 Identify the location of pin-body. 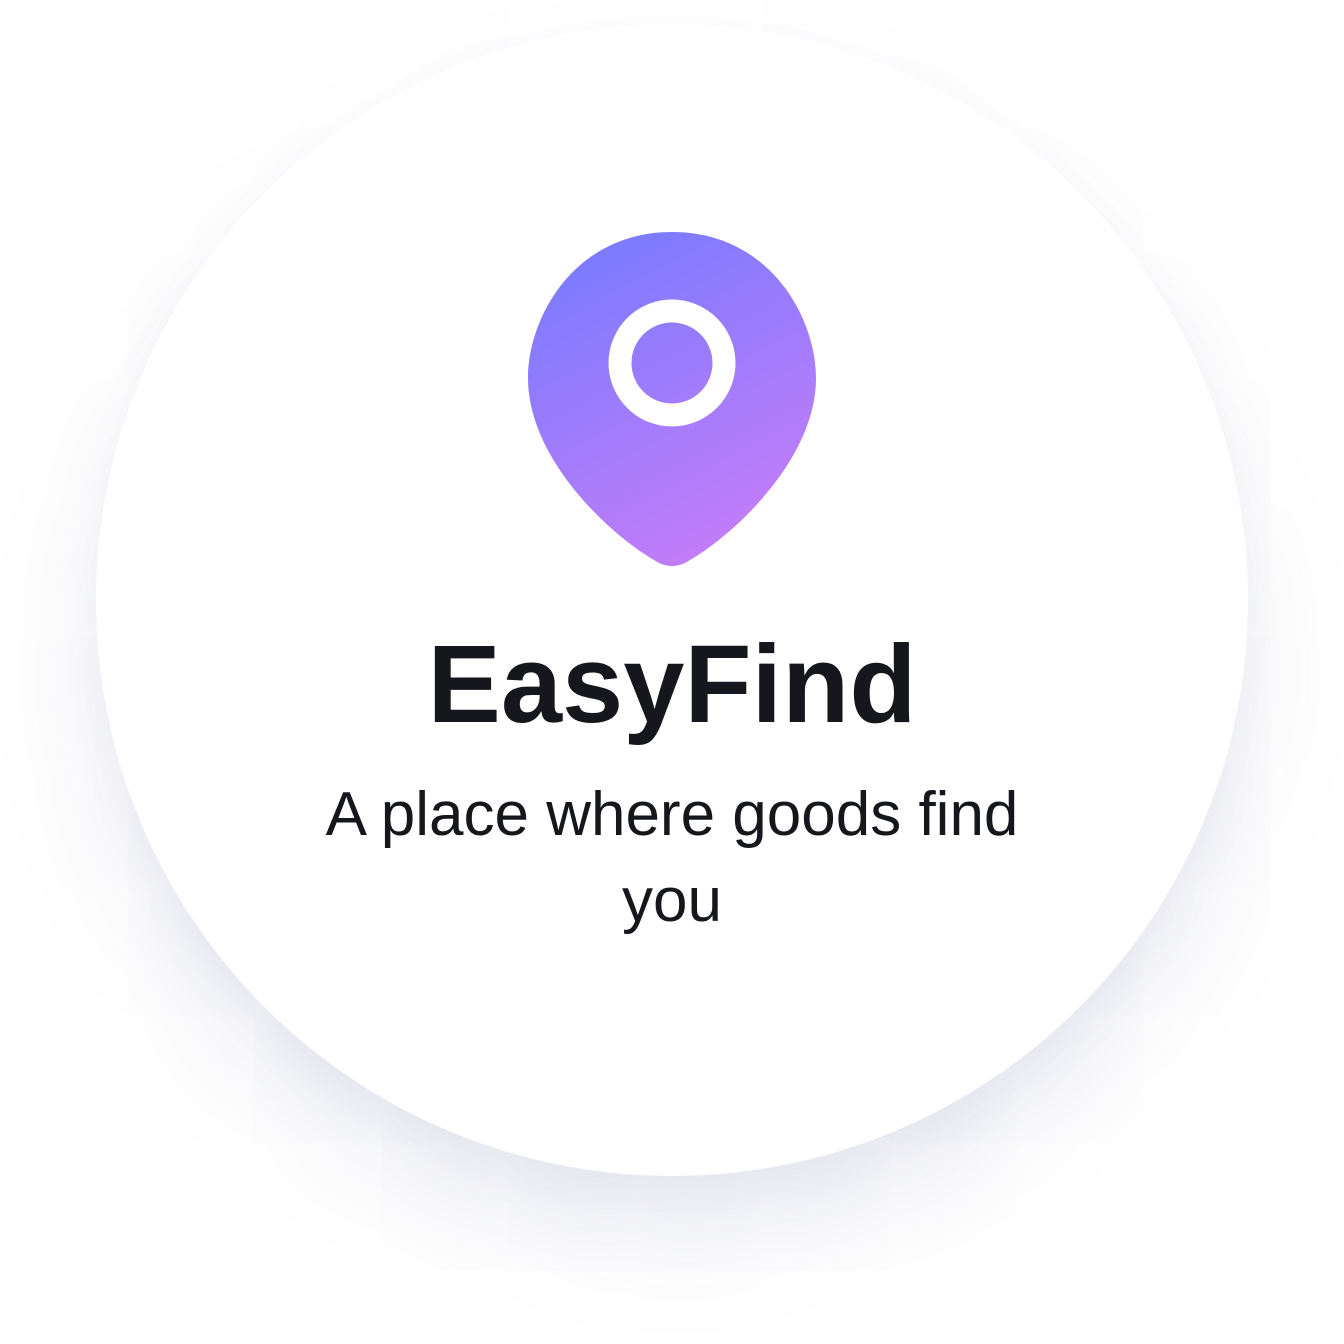
(672, 399).